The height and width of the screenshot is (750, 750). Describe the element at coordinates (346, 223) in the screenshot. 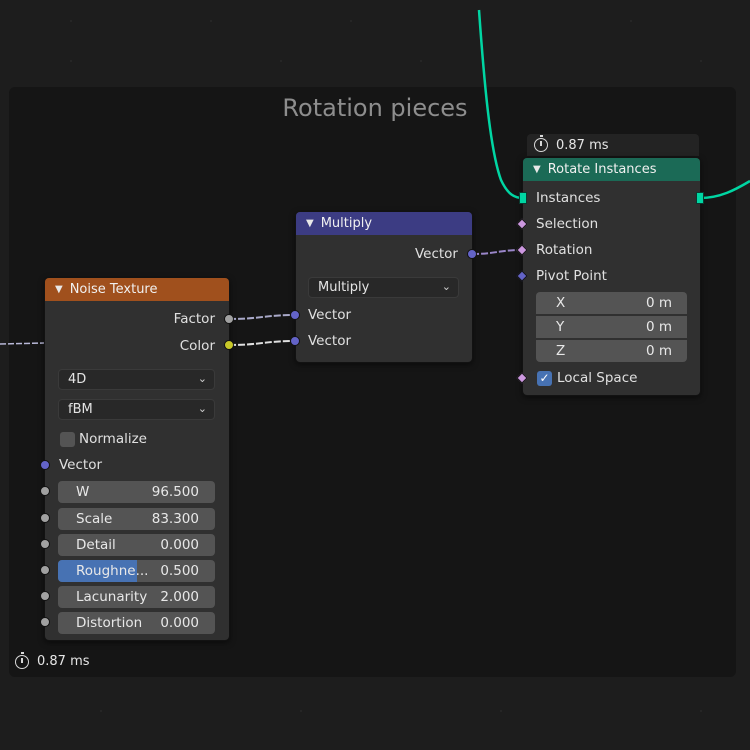

I see `node-title: Multiply` at that location.